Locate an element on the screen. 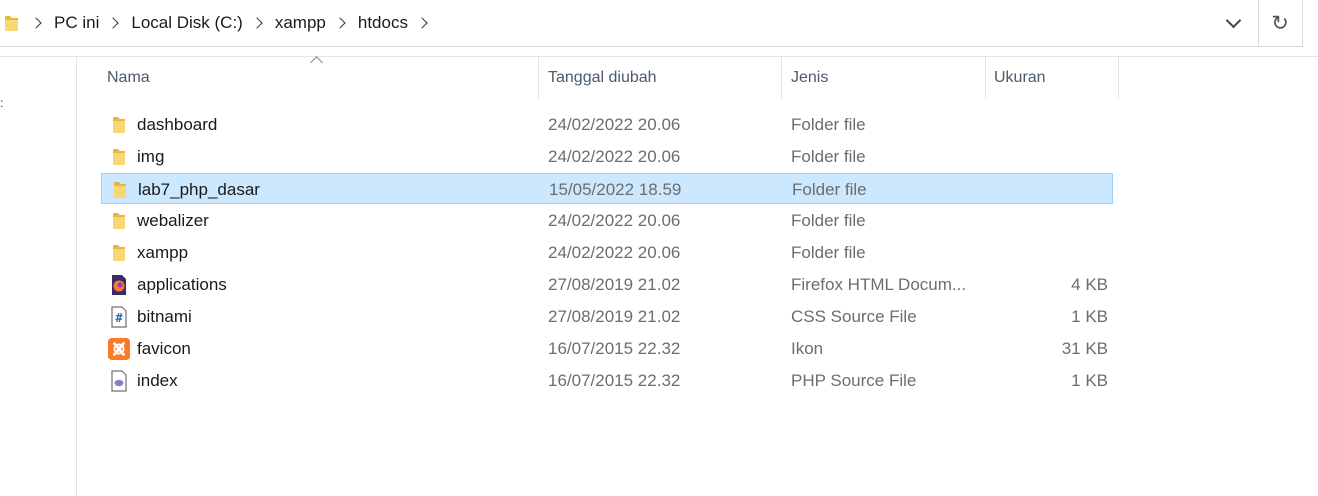 The width and height of the screenshot is (1318, 496). refresh-icon: ↻ is located at coordinates (1280, 23).